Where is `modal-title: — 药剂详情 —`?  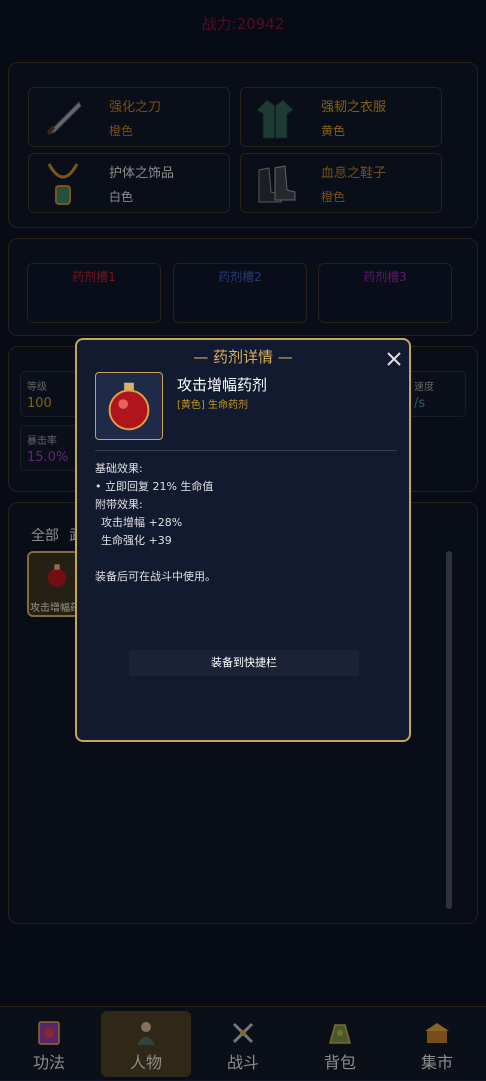 modal-title: — 药剂详情 — is located at coordinates (243, 357).